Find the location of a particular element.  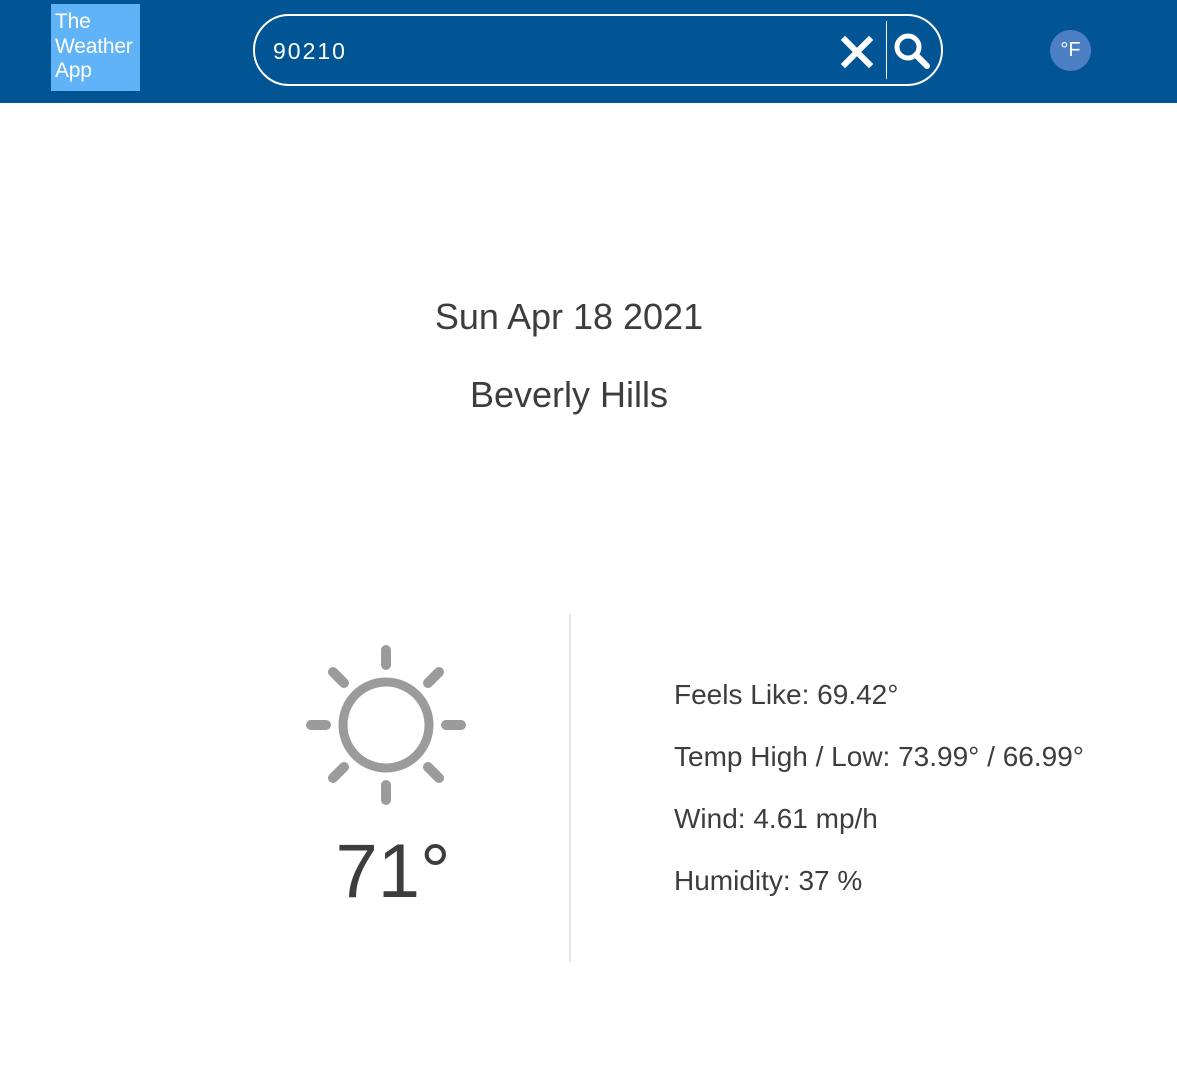

logo-line-1: The is located at coordinates (73, 21).